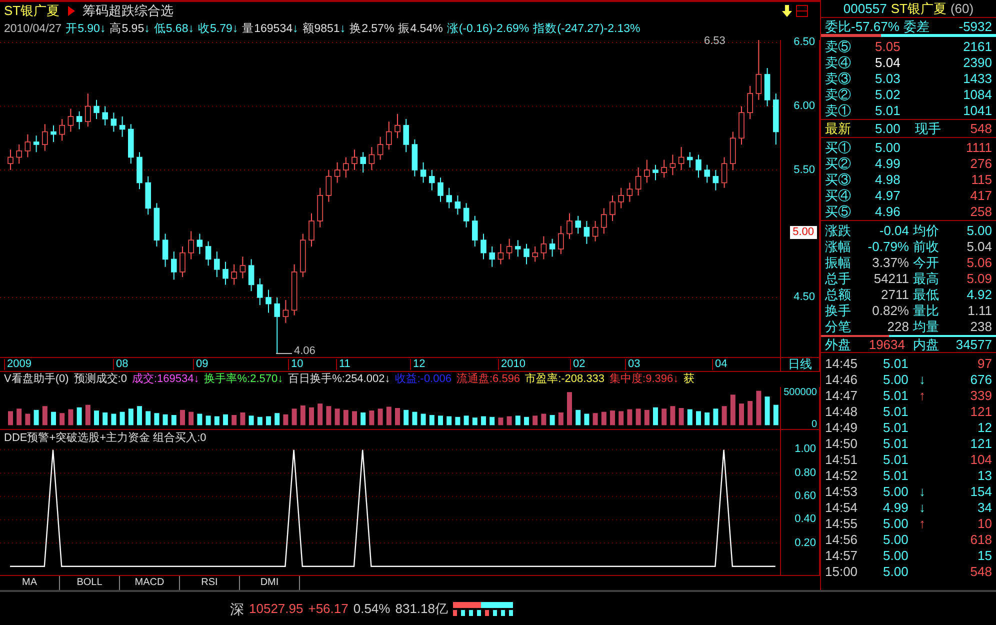  I want to click on indicator-title: DDE预警+突破选股+主力资金 组合买入:0, so click(105, 438).